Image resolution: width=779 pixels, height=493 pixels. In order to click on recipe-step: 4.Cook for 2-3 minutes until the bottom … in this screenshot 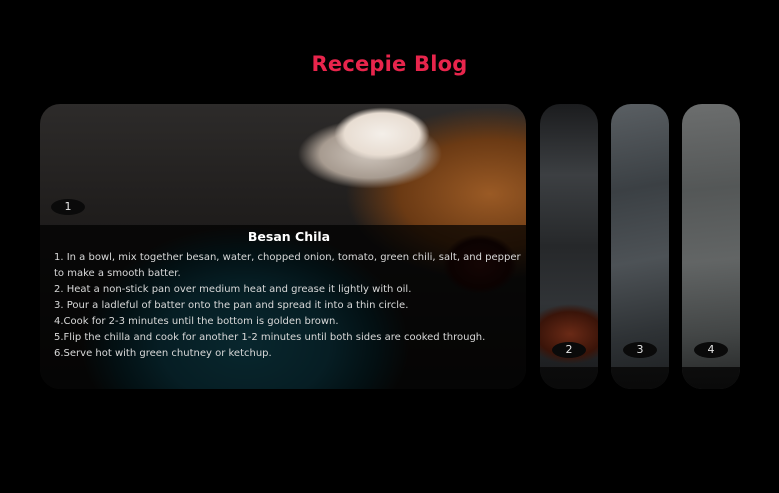, I will do `click(196, 321)`.